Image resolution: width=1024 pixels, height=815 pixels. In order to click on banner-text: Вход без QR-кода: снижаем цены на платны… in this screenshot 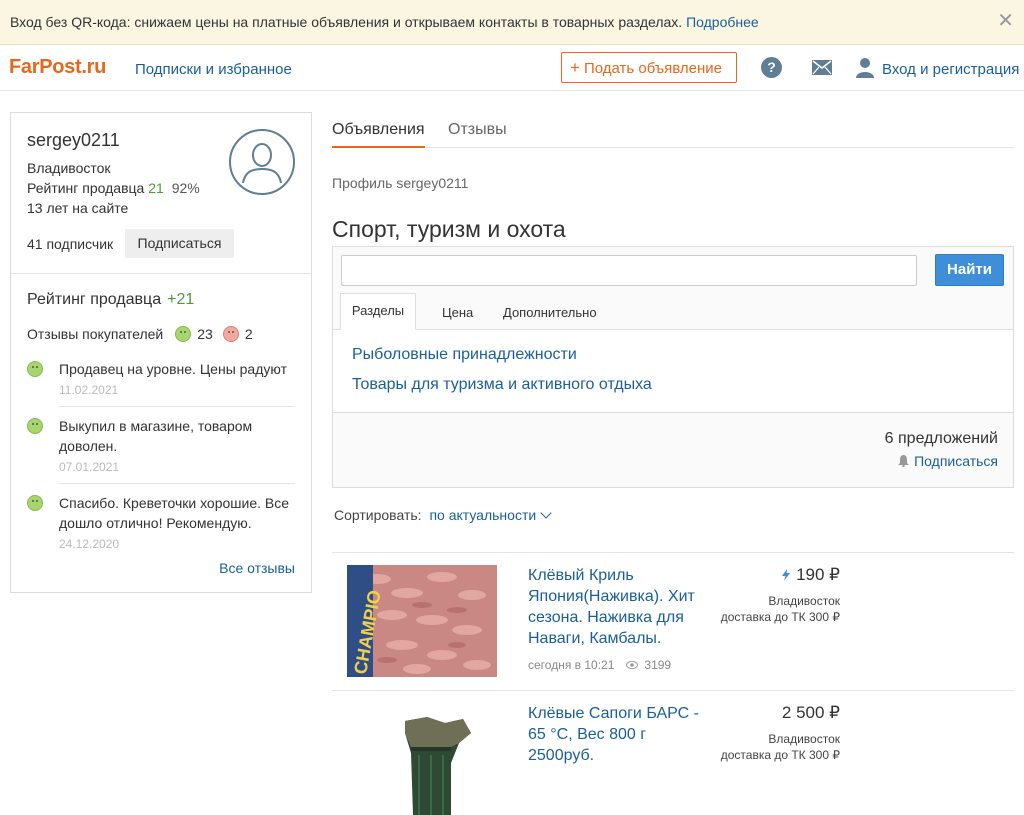, I will do `click(384, 22)`.